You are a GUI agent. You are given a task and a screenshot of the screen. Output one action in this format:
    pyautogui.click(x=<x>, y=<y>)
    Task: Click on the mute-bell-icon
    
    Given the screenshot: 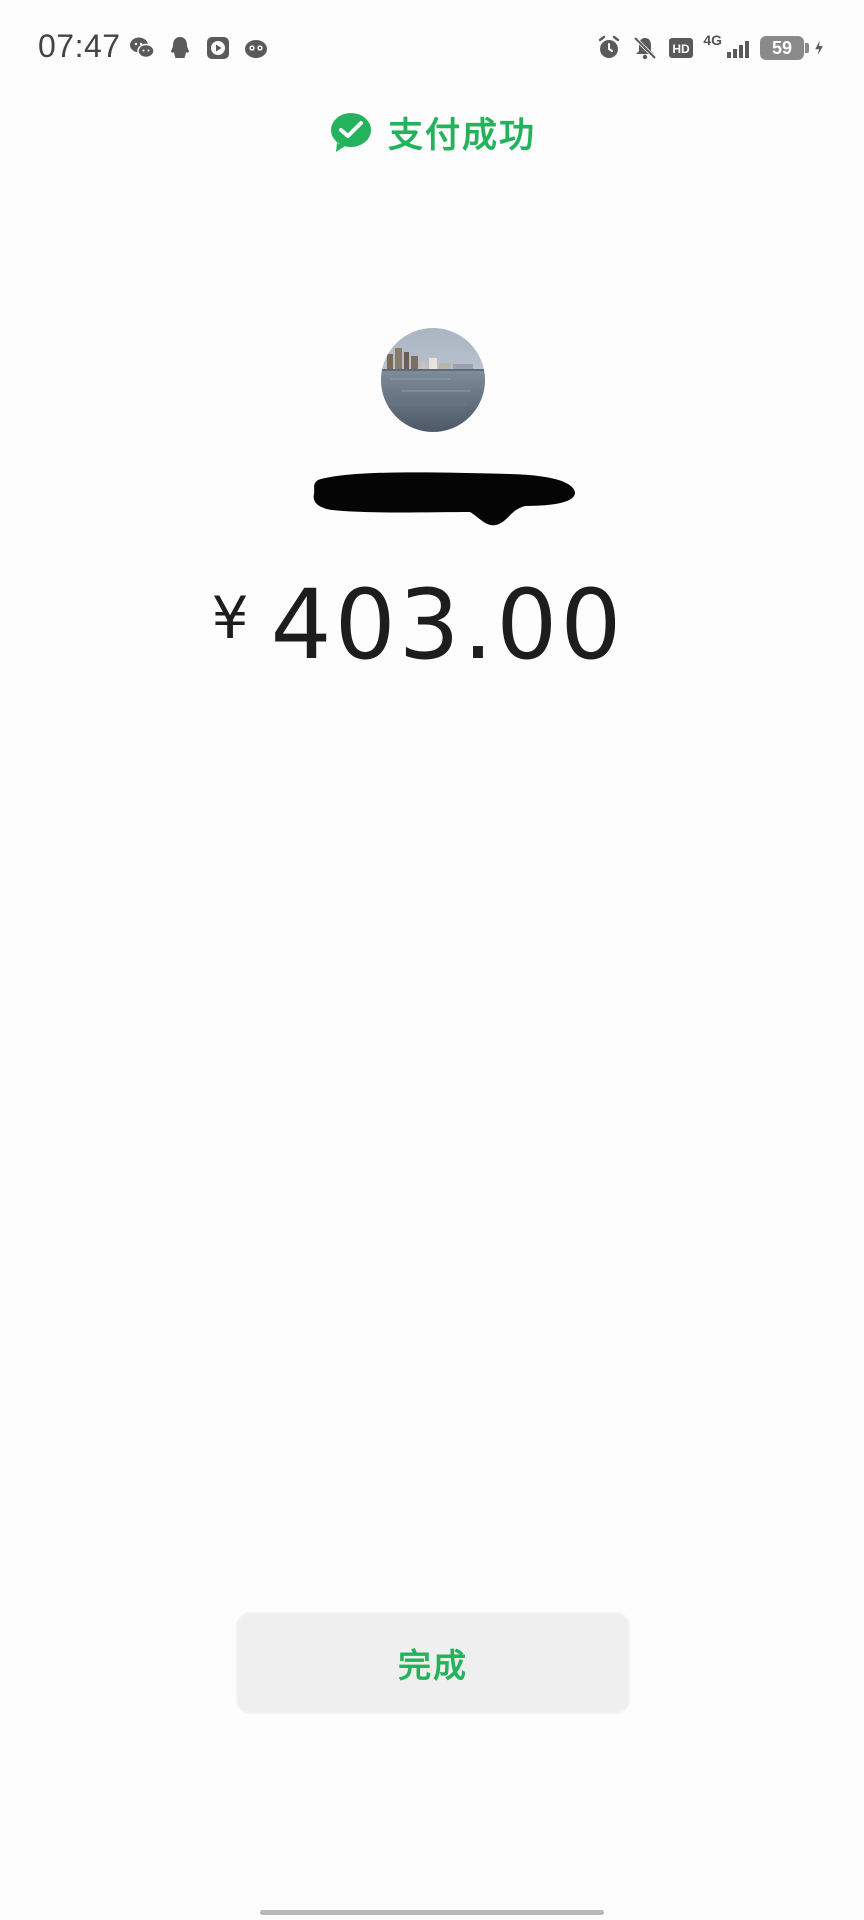 What is the action you would take?
    pyautogui.click(x=645, y=48)
    